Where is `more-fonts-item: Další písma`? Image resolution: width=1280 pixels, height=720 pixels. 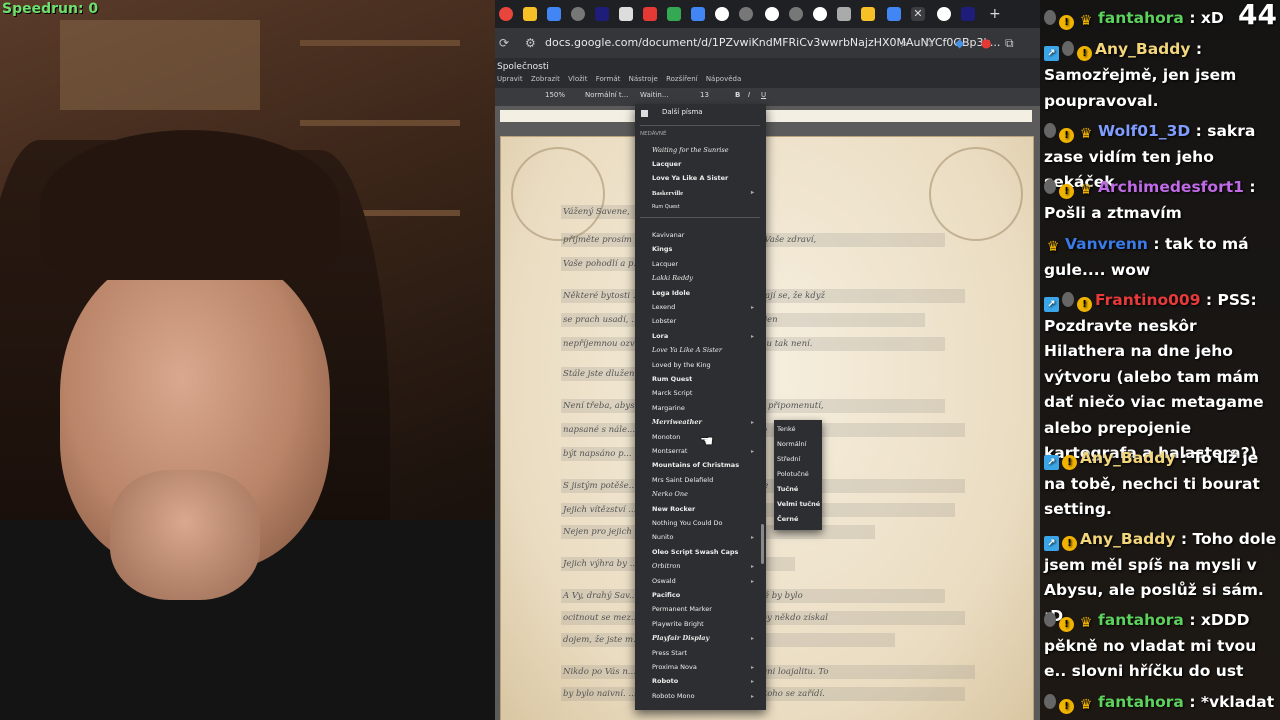 more-fonts-item: Další písma is located at coordinates (700, 114).